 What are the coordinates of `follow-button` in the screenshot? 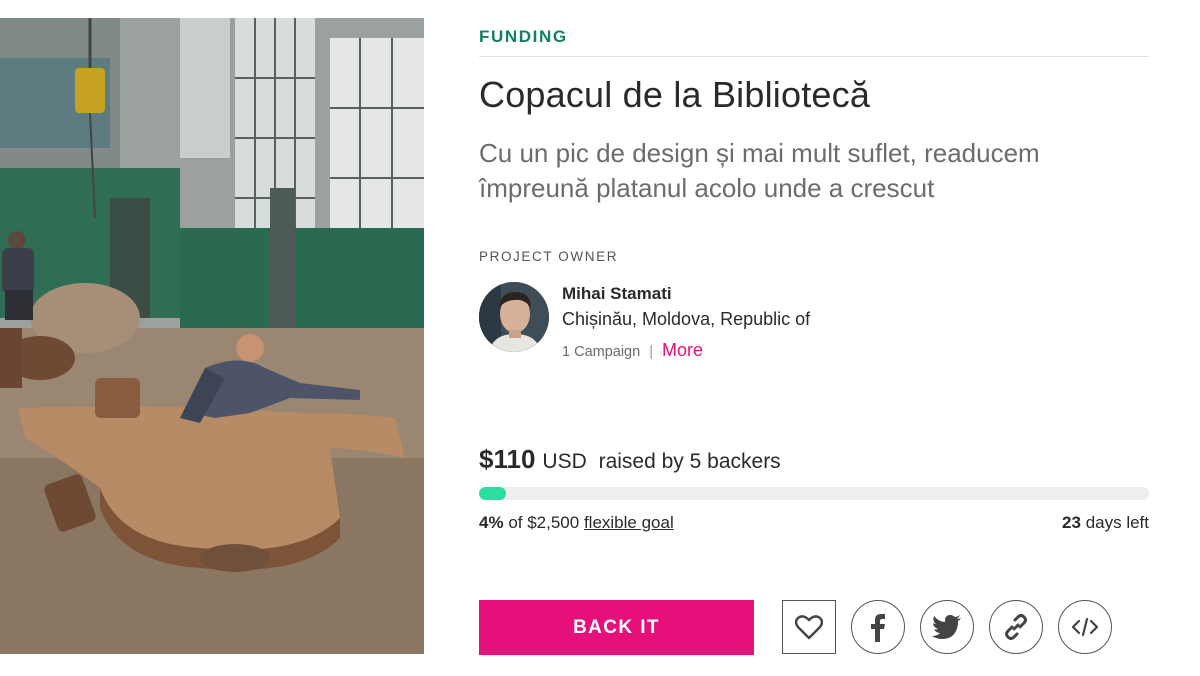 It's located at (809, 627).